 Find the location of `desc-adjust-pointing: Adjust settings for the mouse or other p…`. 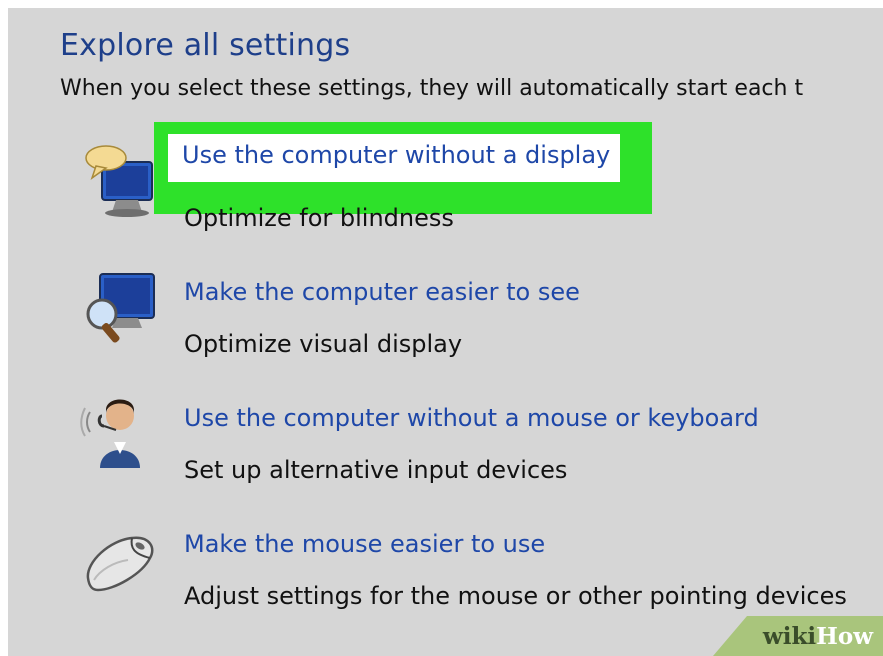

desc-adjust-pointing: Adjust settings for the mouse or other p… is located at coordinates (515, 596).